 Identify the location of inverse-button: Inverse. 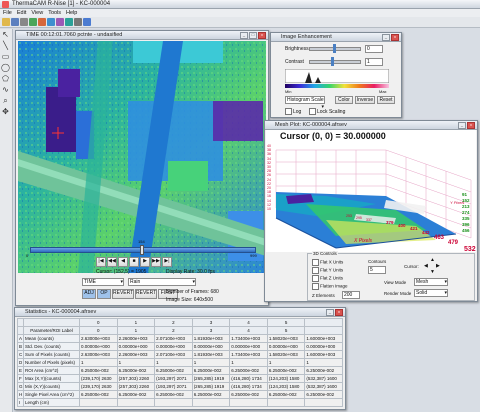
(365, 100).